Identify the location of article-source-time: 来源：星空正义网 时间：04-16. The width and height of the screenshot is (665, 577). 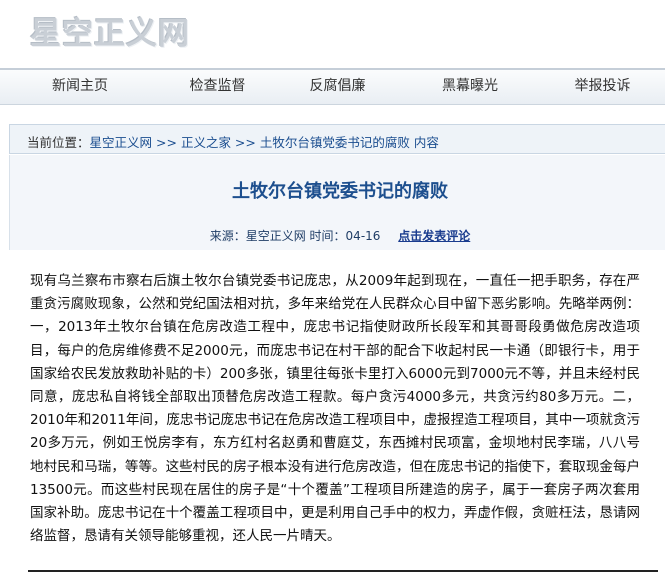
(295, 236).